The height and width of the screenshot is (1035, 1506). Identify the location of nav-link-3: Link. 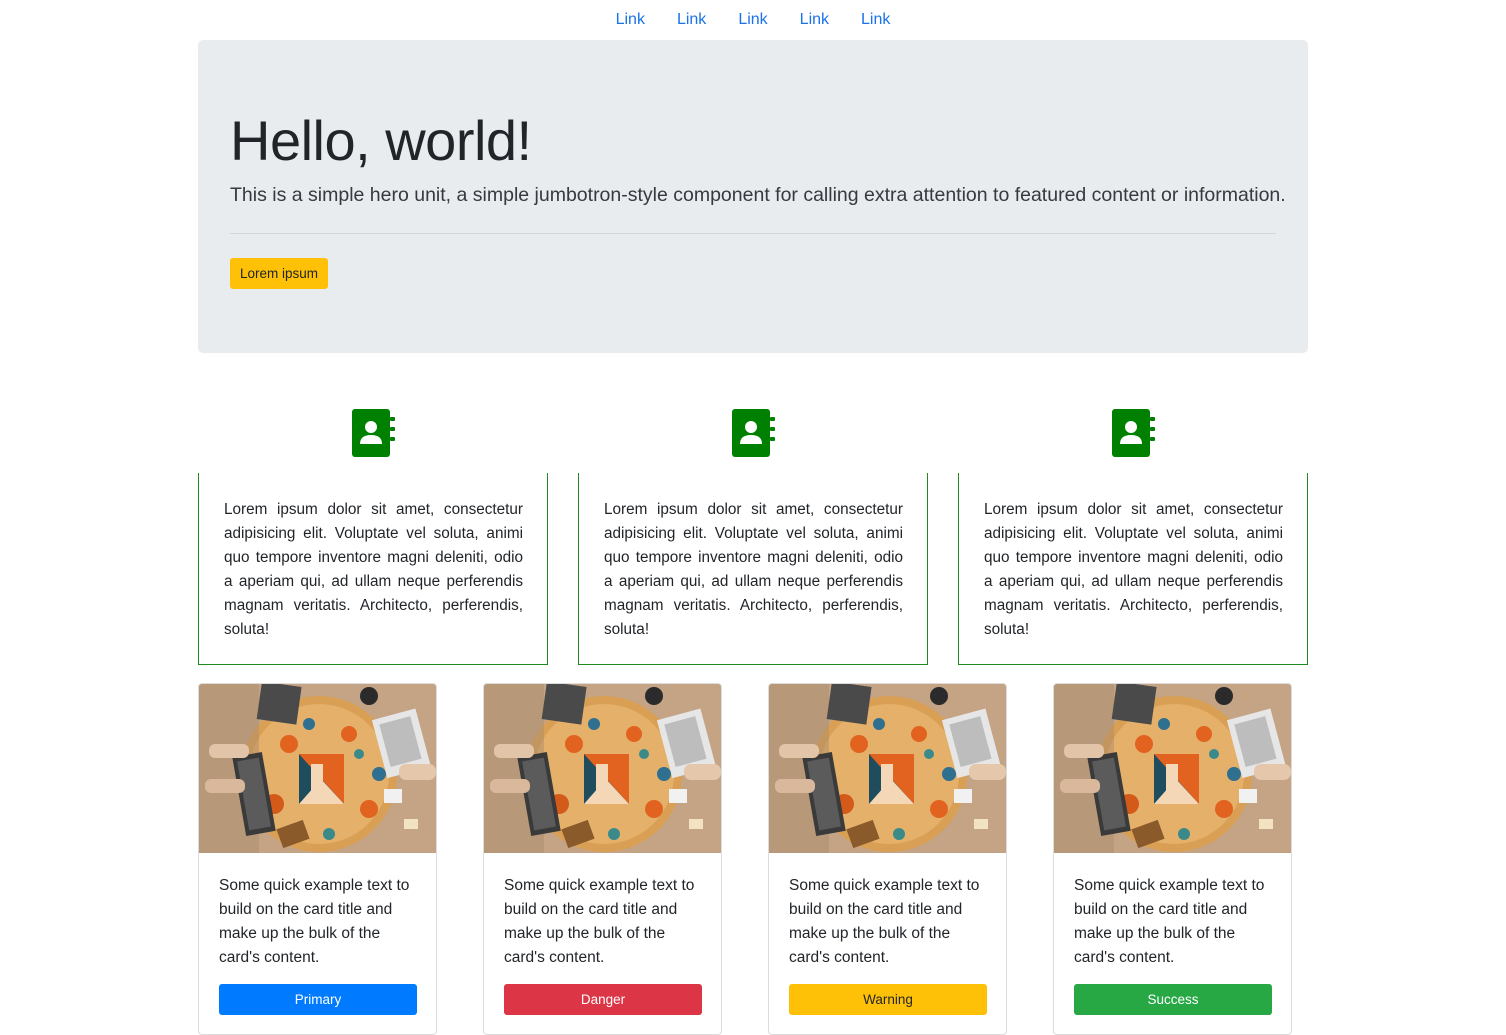
(752, 20).